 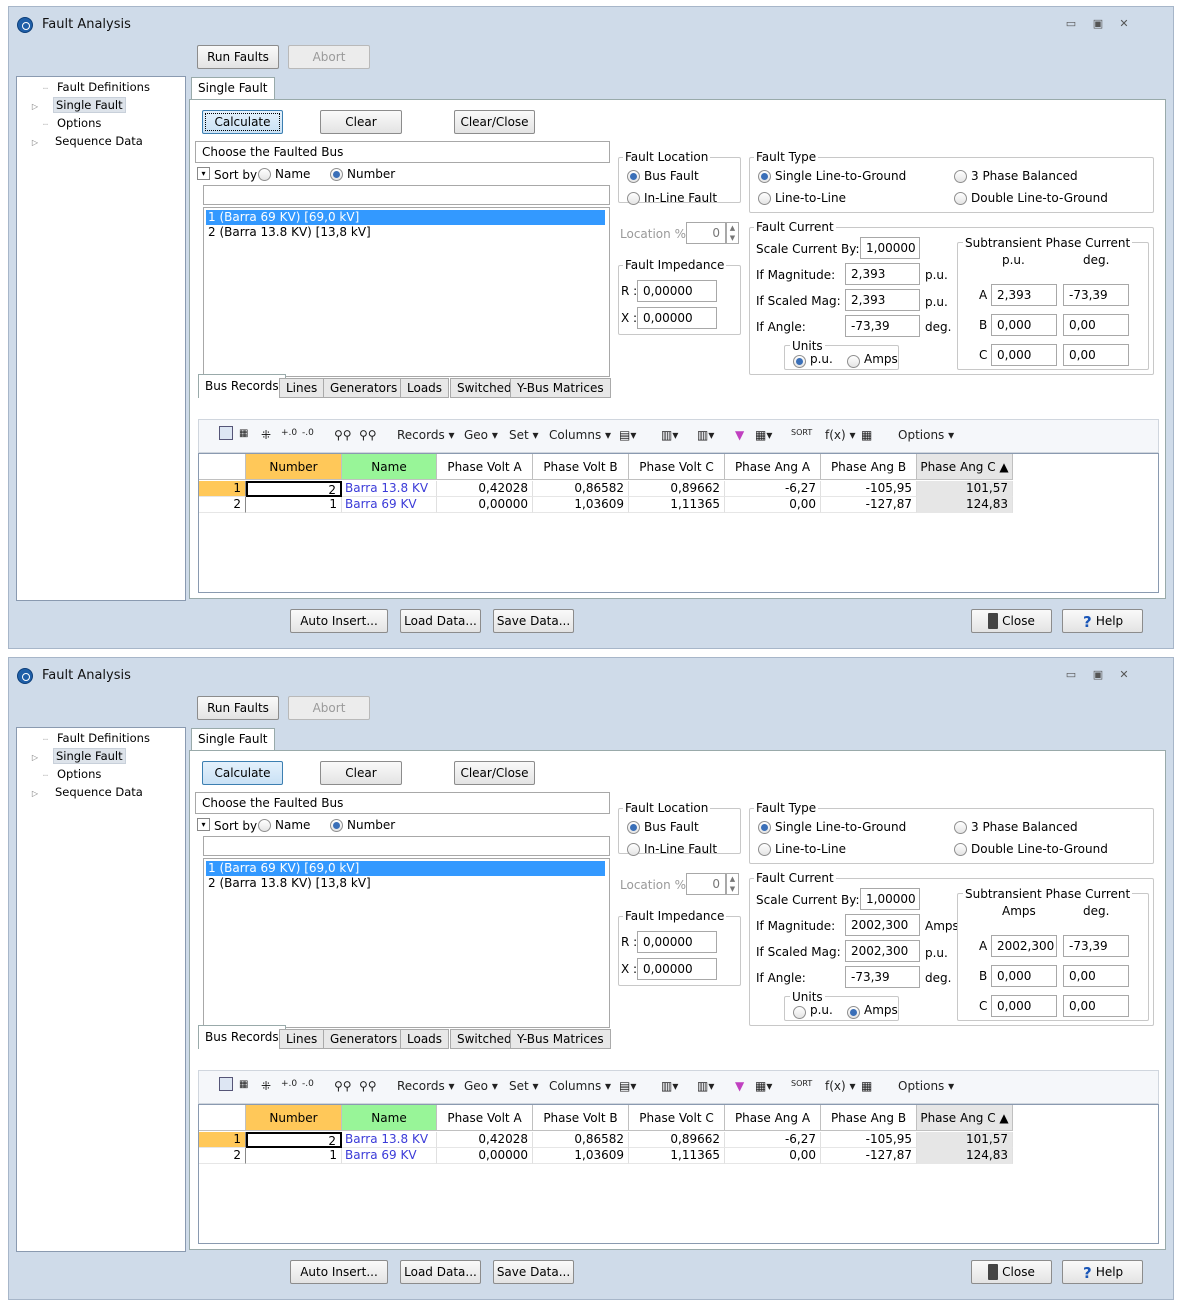 What do you see at coordinates (364, 388) in the screenshot?
I see `tab-generators: Generators` at bounding box center [364, 388].